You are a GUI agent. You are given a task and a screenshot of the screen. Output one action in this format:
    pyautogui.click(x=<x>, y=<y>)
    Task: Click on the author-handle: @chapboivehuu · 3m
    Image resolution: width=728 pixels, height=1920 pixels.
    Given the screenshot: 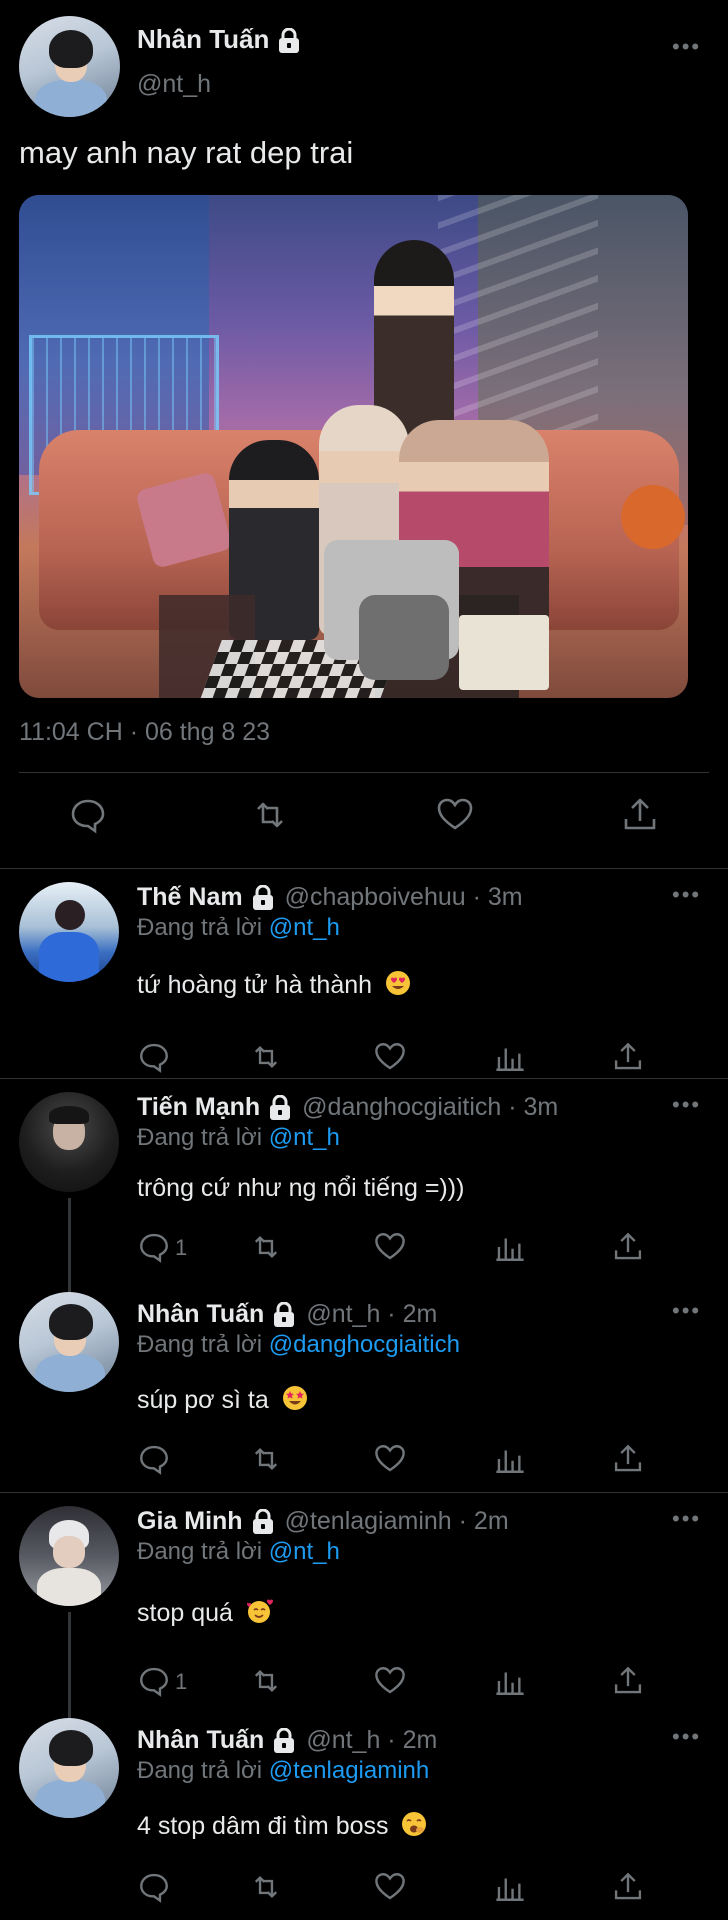 What is the action you would take?
    pyautogui.click(x=404, y=897)
    